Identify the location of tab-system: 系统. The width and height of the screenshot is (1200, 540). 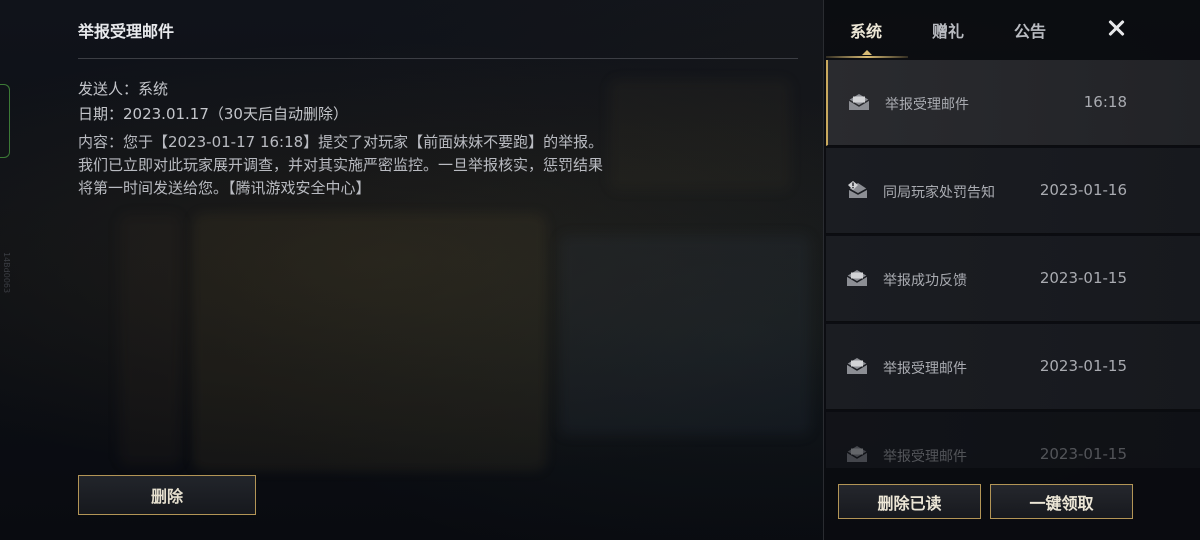
(866, 30).